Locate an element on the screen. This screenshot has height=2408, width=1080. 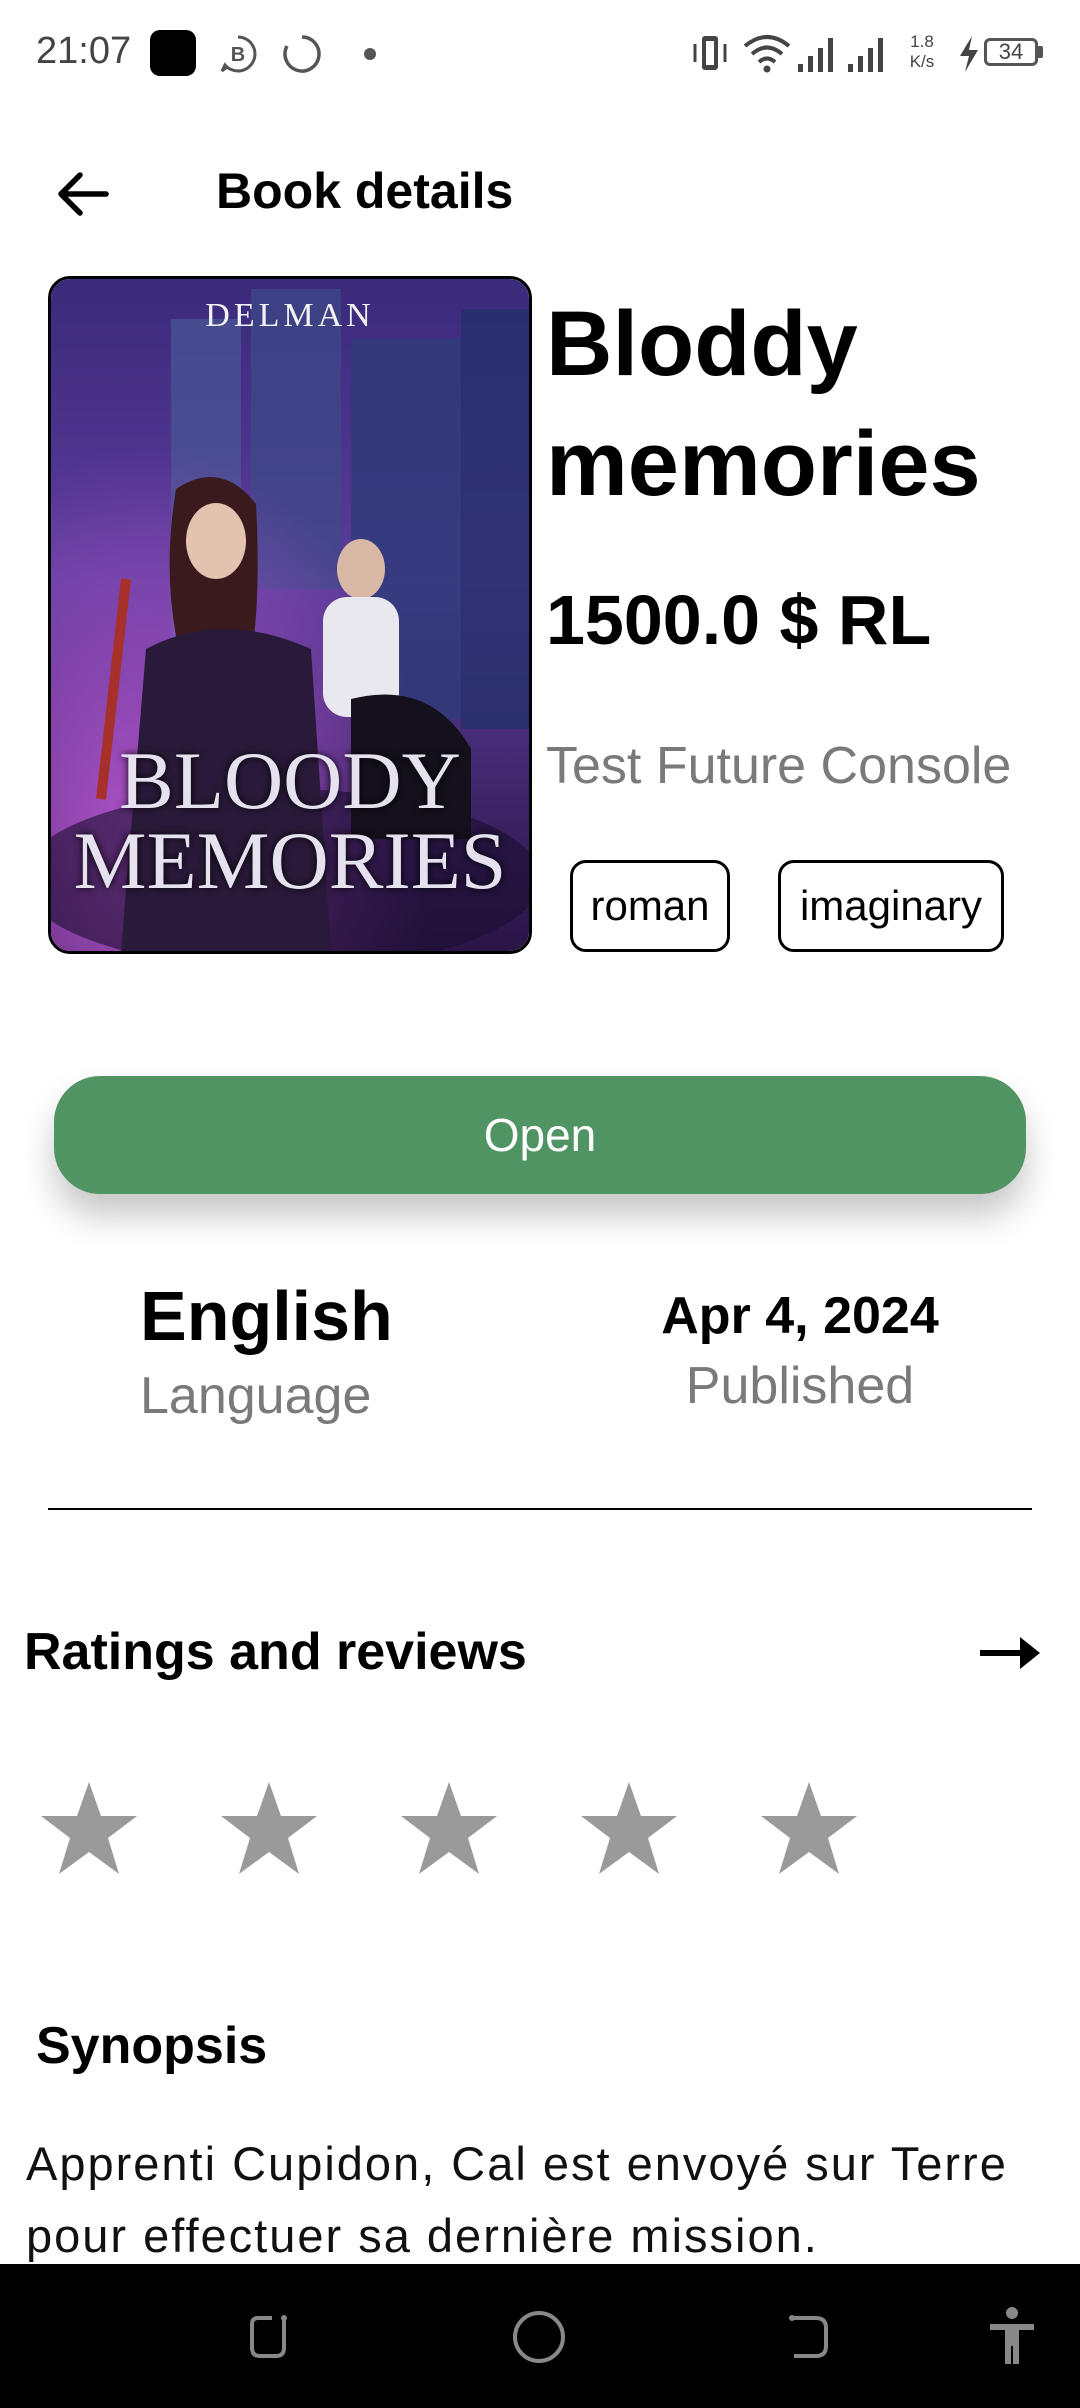
synopsis-title: Synopsis is located at coordinates (152, 2046).